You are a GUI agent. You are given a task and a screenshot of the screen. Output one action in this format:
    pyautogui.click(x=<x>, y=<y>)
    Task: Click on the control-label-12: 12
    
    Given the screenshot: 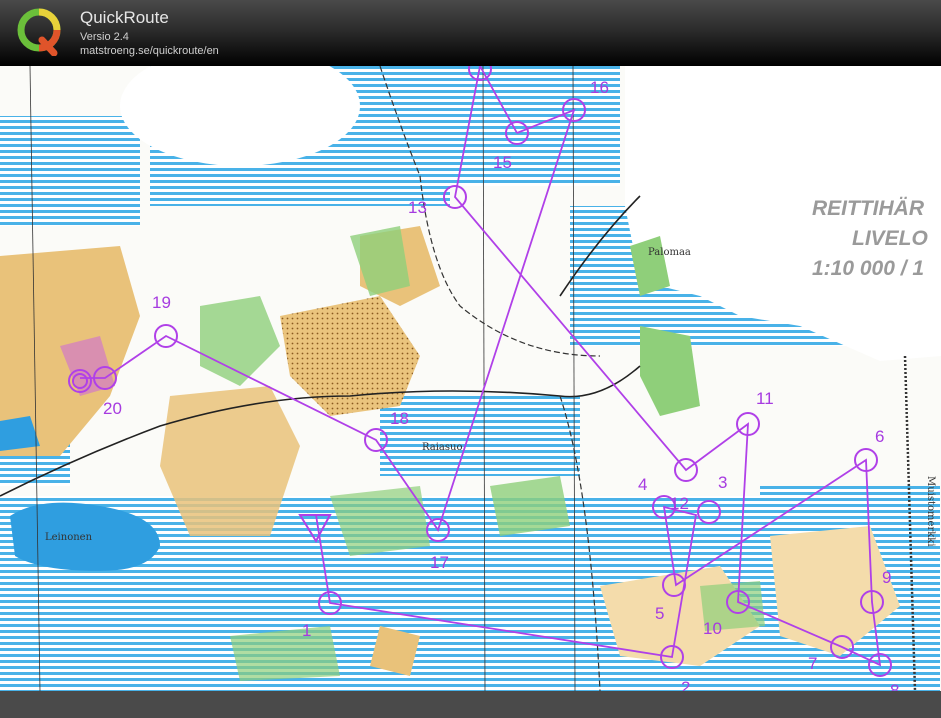 What is the action you would take?
    pyautogui.click(x=679, y=503)
    